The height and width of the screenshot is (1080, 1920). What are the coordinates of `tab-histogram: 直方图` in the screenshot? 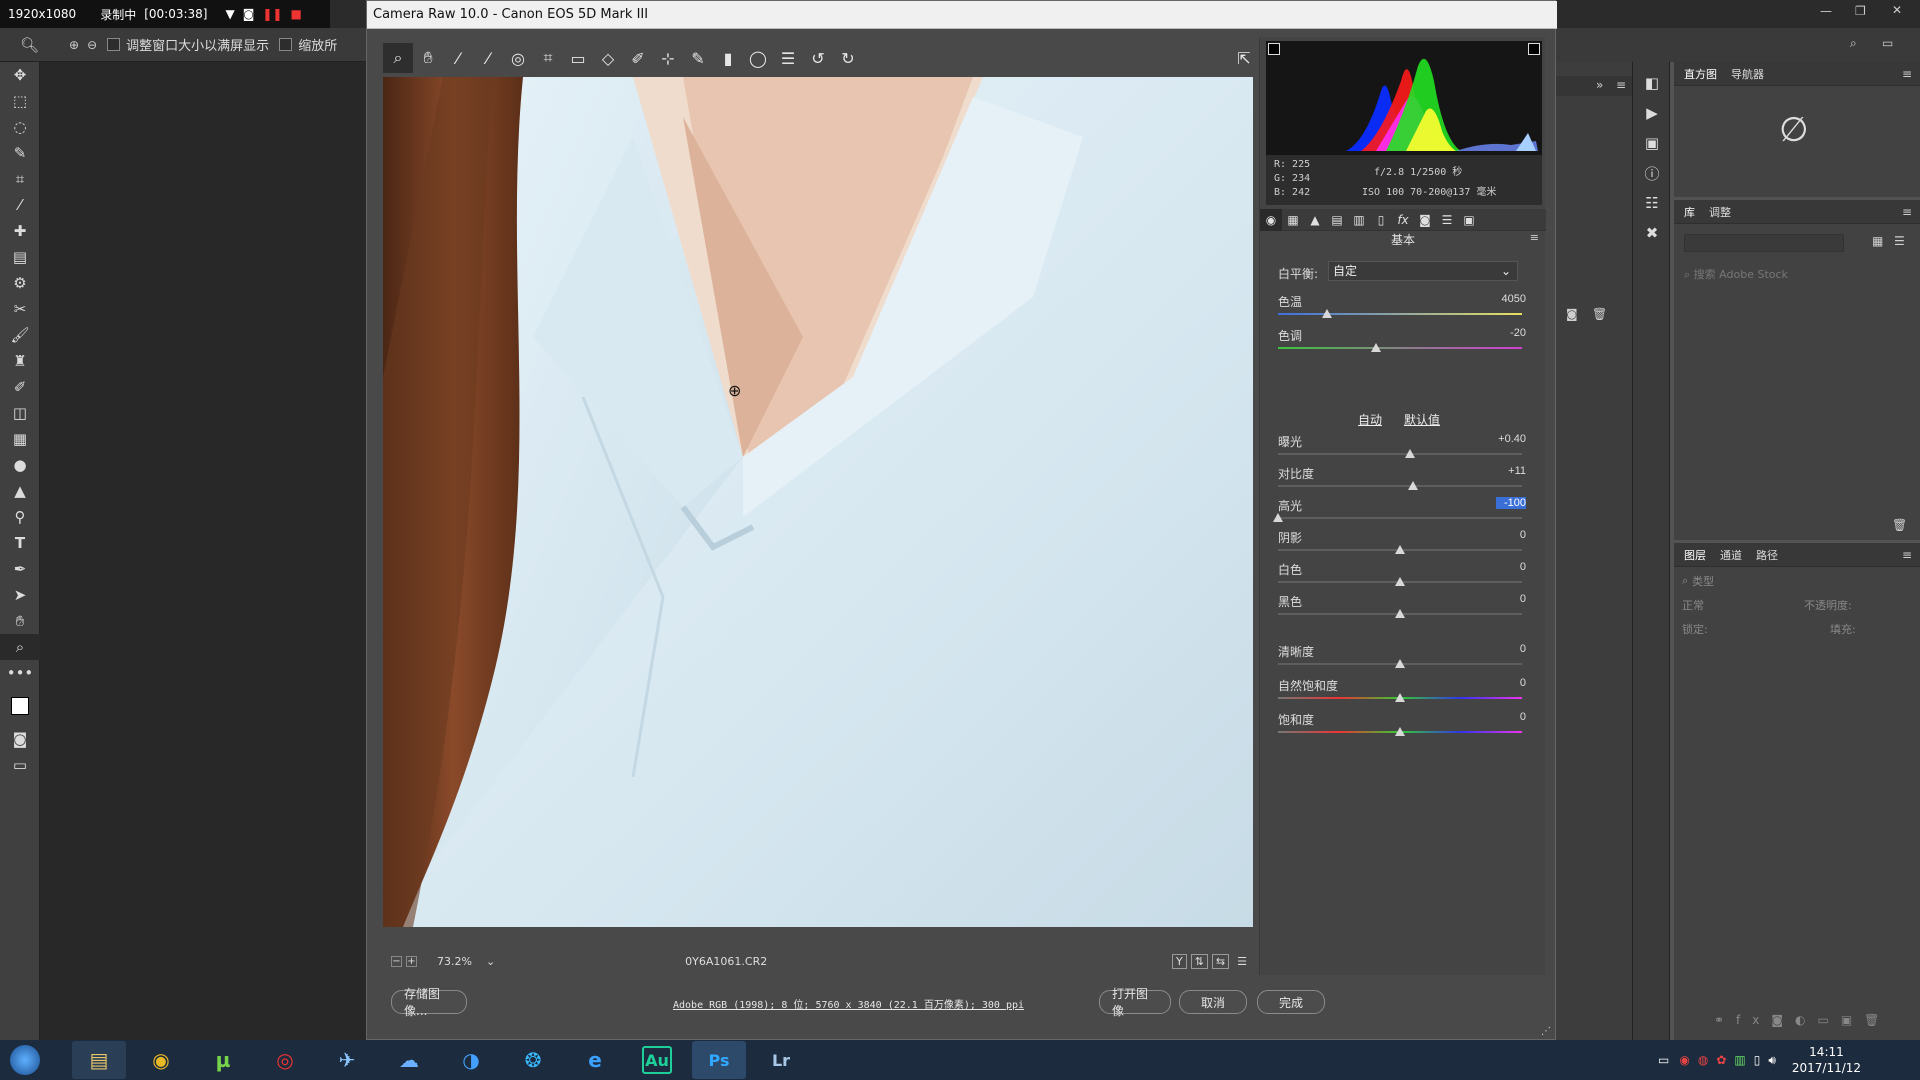 It's located at (1700, 74).